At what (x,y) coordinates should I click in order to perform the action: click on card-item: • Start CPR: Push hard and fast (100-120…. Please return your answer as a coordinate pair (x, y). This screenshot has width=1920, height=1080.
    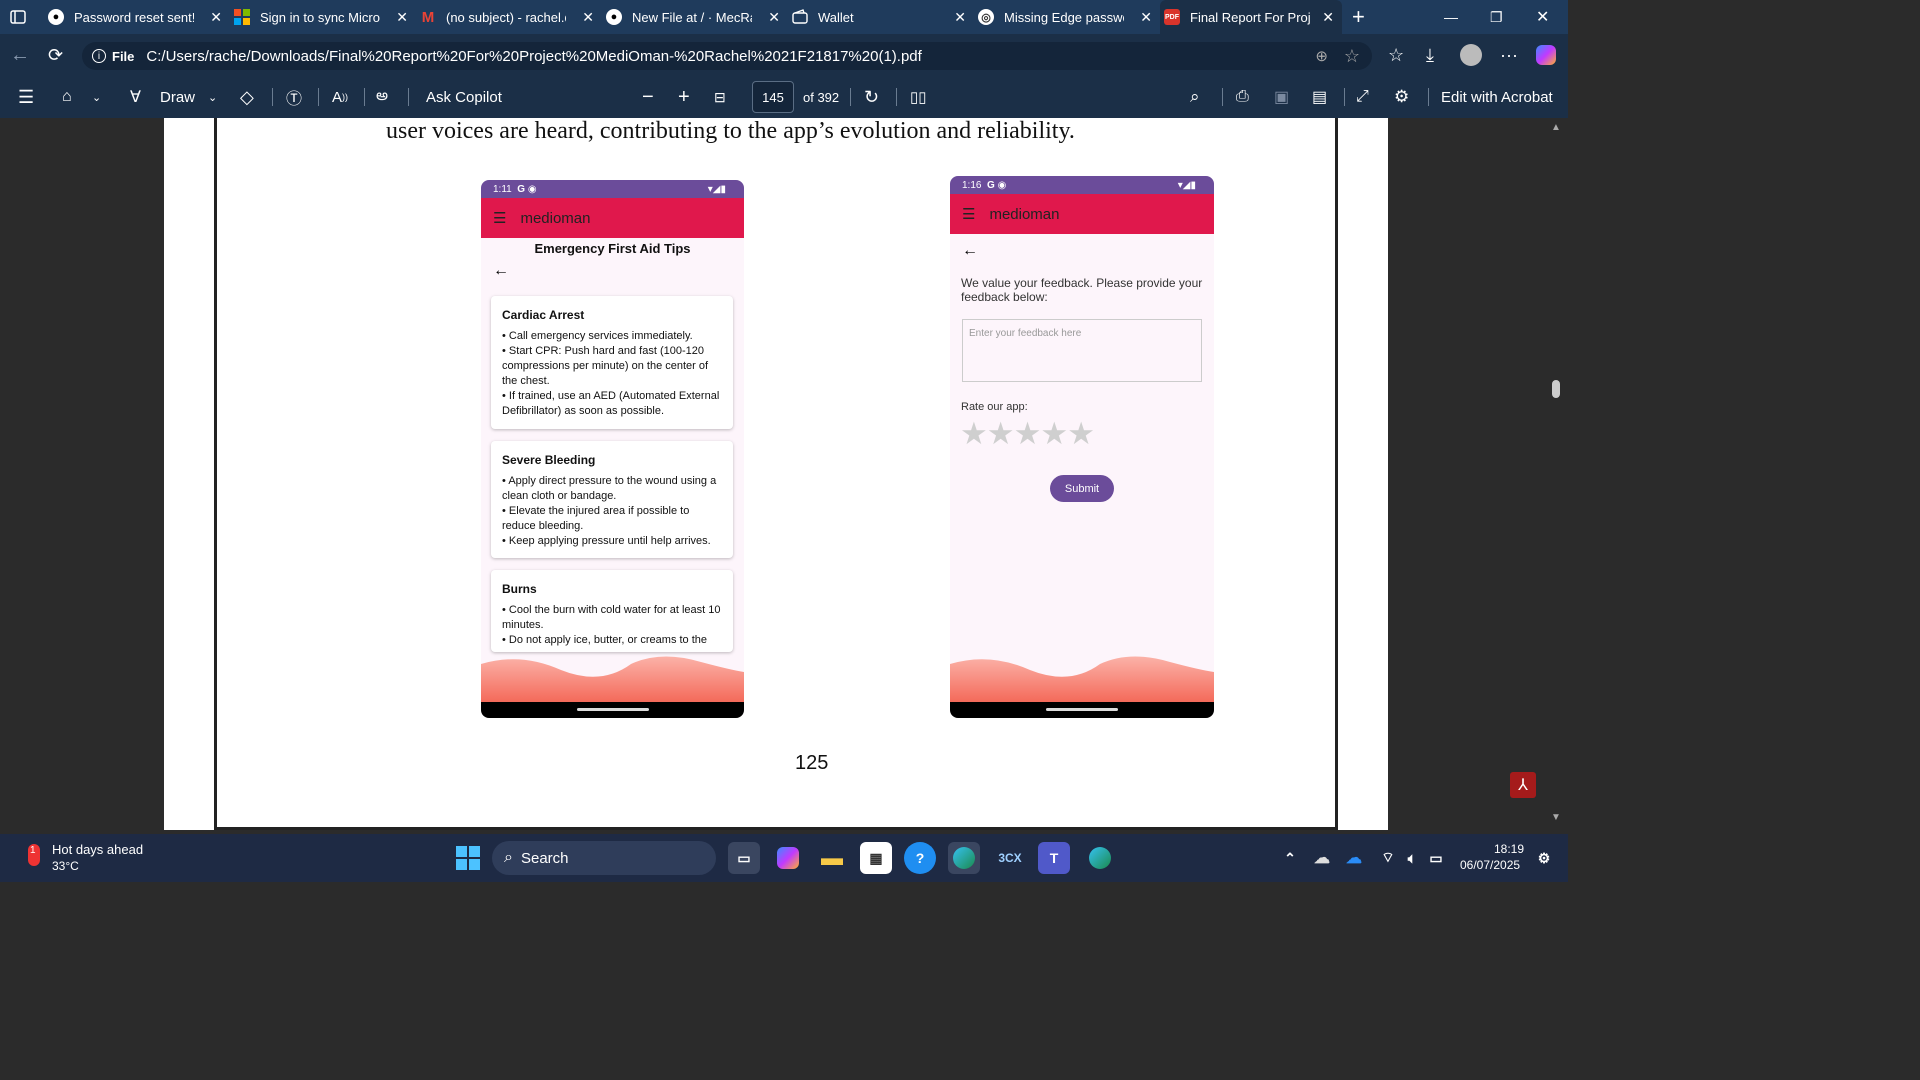
    Looking at the image, I should click on (605, 366).